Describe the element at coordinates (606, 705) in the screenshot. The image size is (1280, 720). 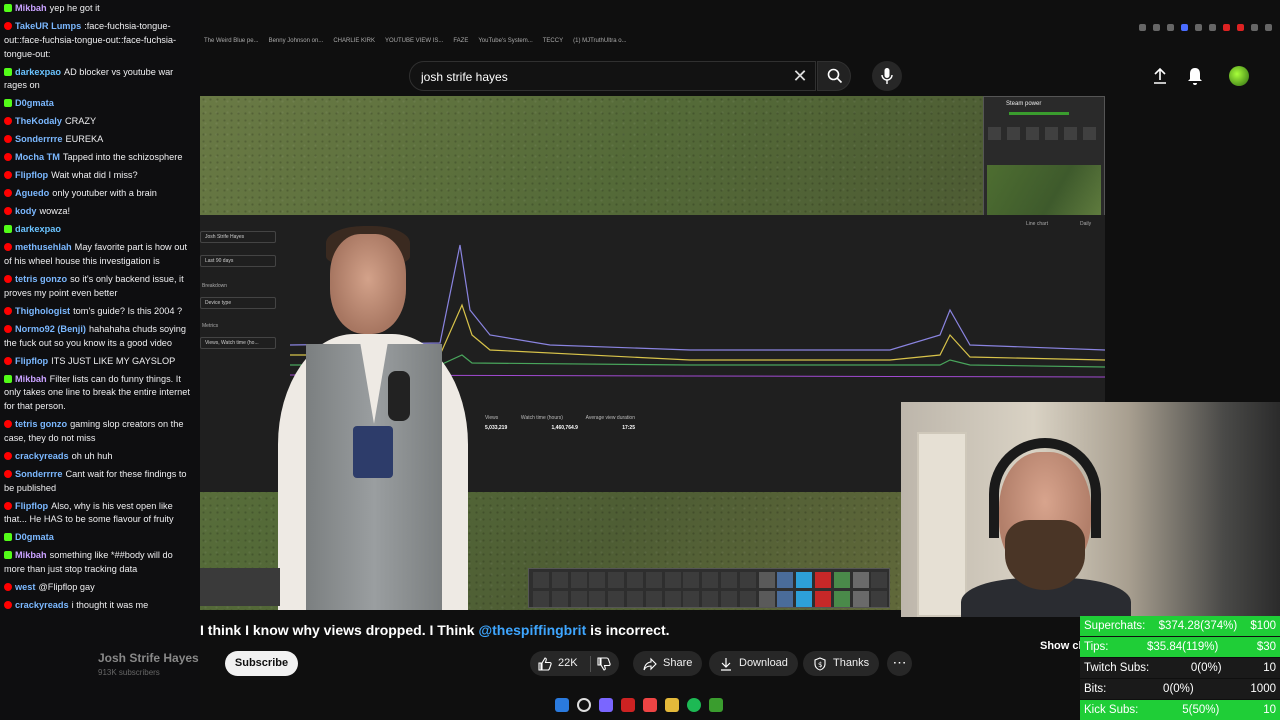
I see `discord-icon` at that location.